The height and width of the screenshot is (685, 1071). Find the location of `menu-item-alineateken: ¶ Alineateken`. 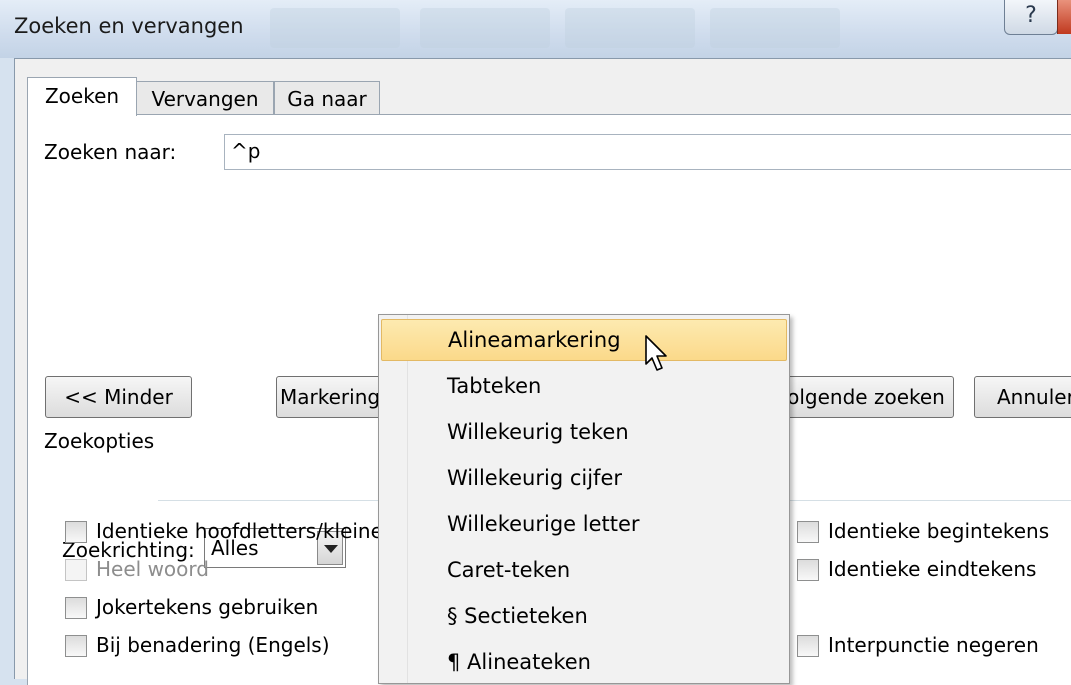

menu-item-alineateken: ¶ Alineateken is located at coordinates (584, 662).